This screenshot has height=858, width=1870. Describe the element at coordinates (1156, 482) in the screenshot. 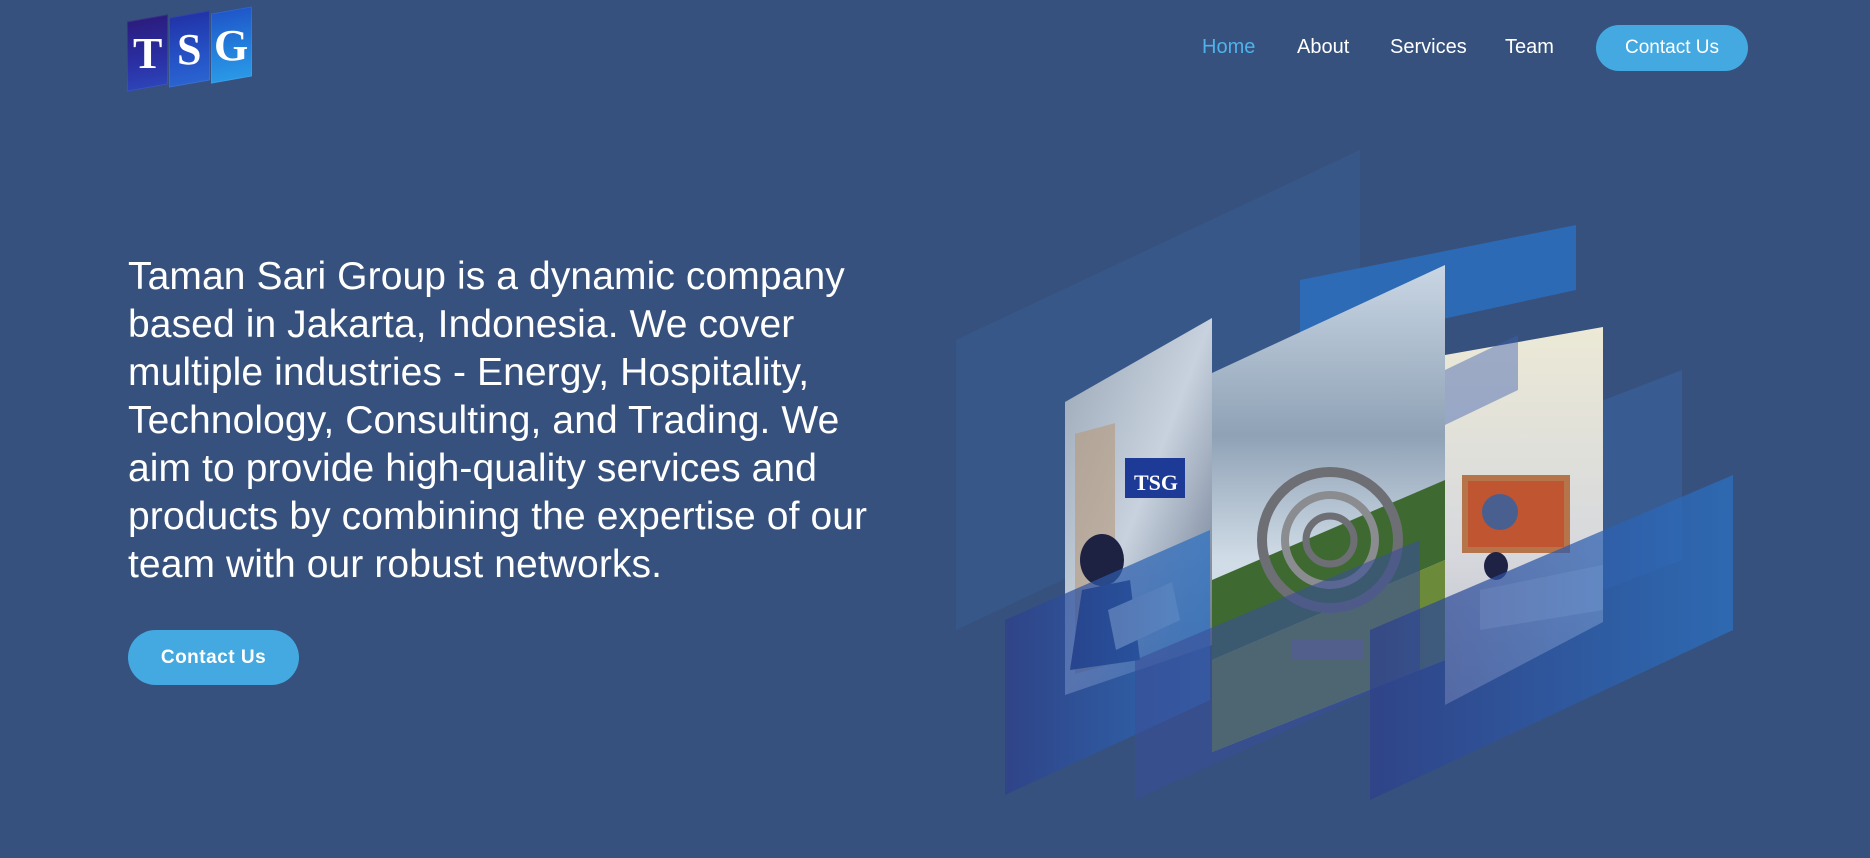

I see `office-sign-text: TSG` at that location.